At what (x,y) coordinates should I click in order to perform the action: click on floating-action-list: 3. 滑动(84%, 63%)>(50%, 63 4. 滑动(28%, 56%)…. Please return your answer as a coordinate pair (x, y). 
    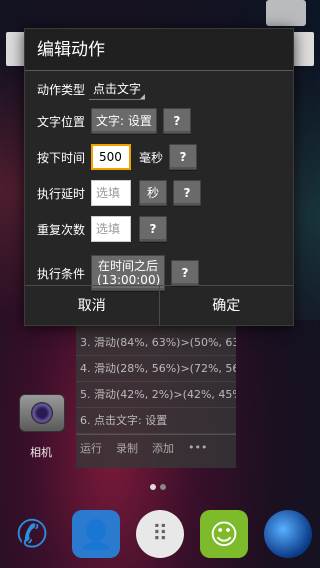
    Looking at the image, I should click on (156, 393).